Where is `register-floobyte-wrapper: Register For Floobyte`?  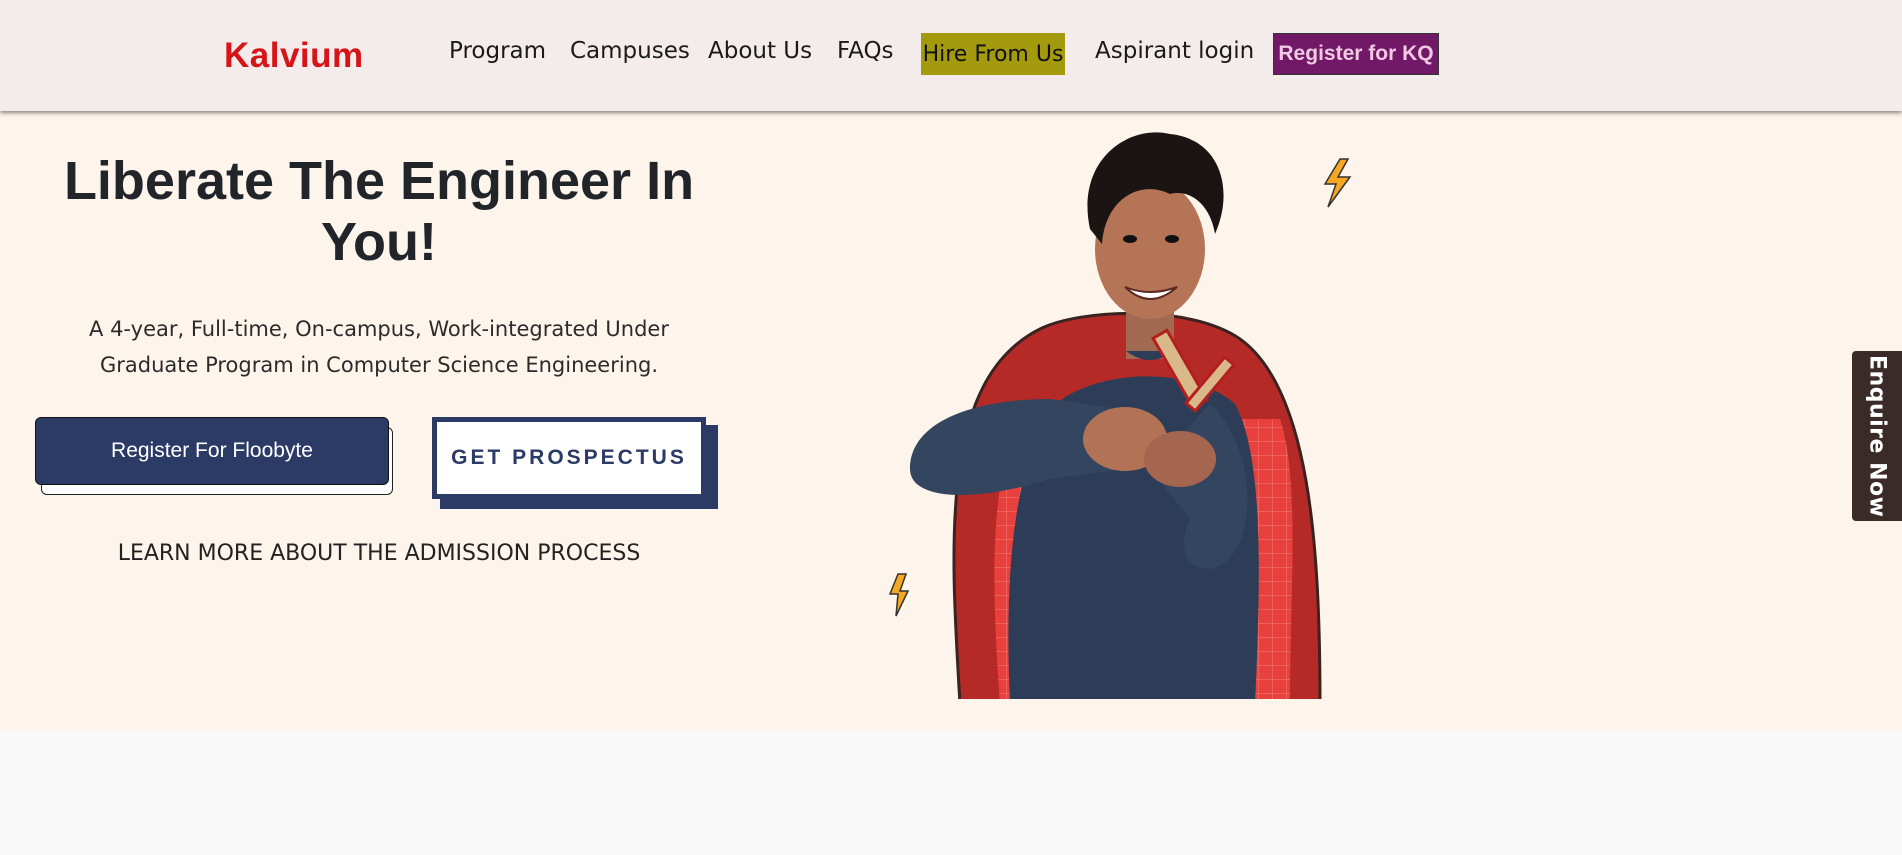 register-floobyte-wrapper: Register For Floobyte is located at coordinates (216, 457).